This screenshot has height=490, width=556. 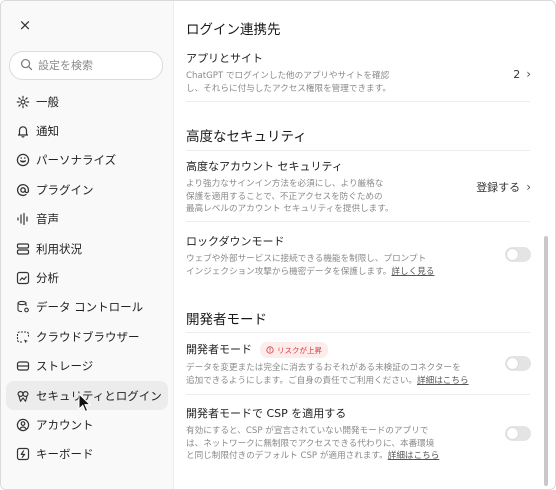 What do you see at coordinates (47, 278) in the screenshot?
I see `sidebar-item-label: 分析` at bounding box center [47, 278].